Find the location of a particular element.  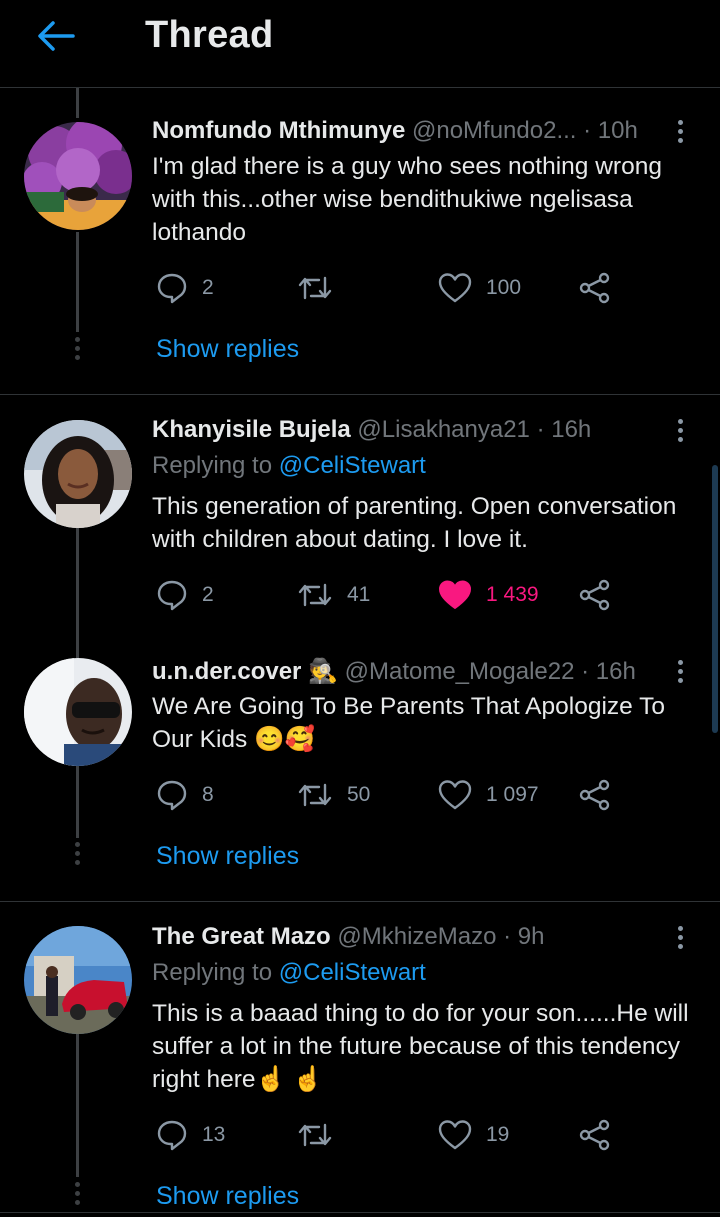

retweet-button: 50 is located at coordinates (333, 795).